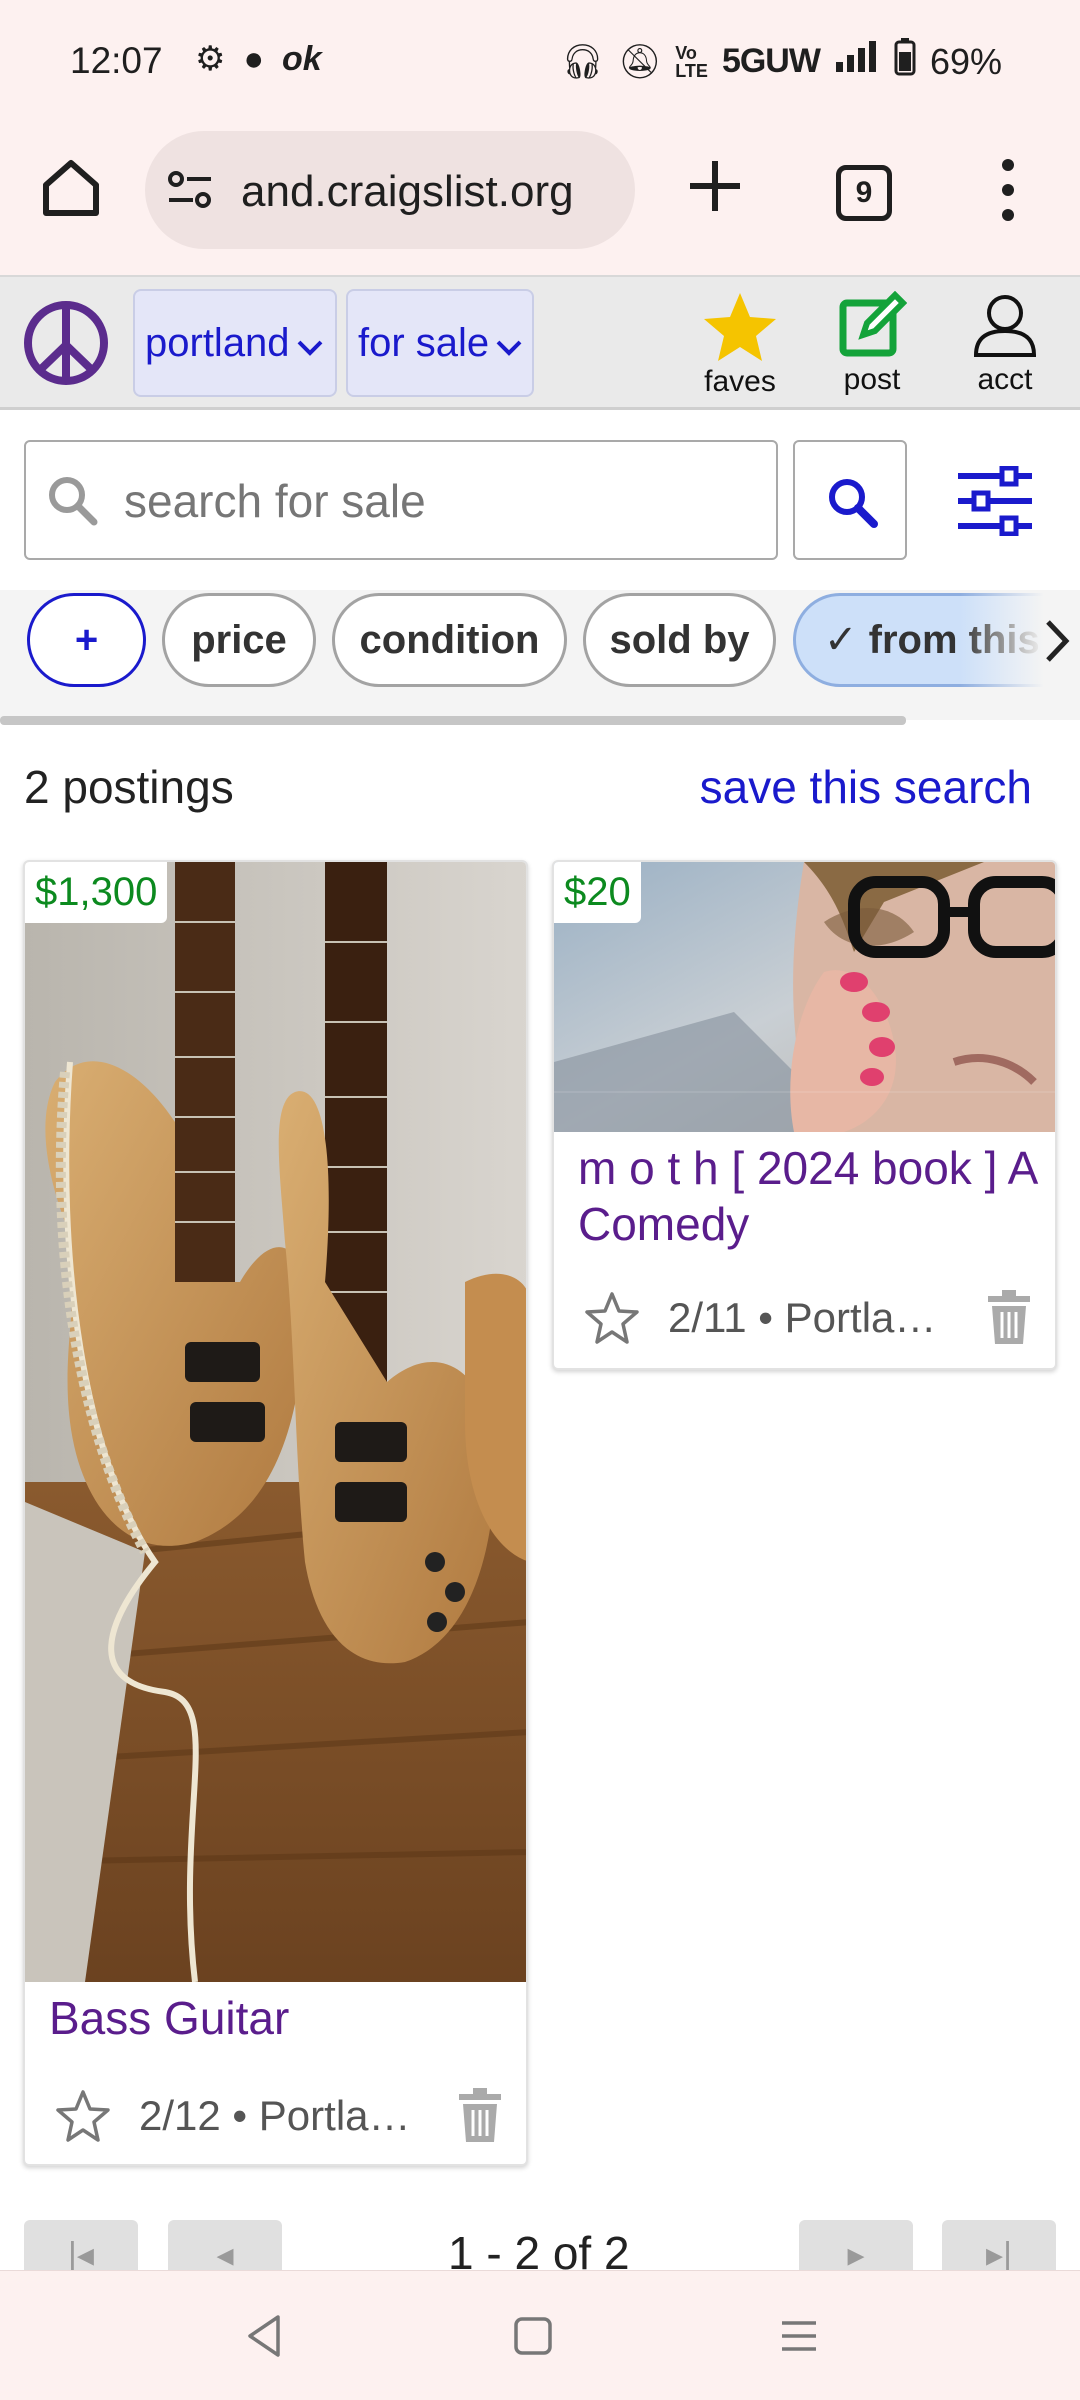  Describe the element at coordinates (217, 343) in the screenshot. I see `city-label: portland` at that location.